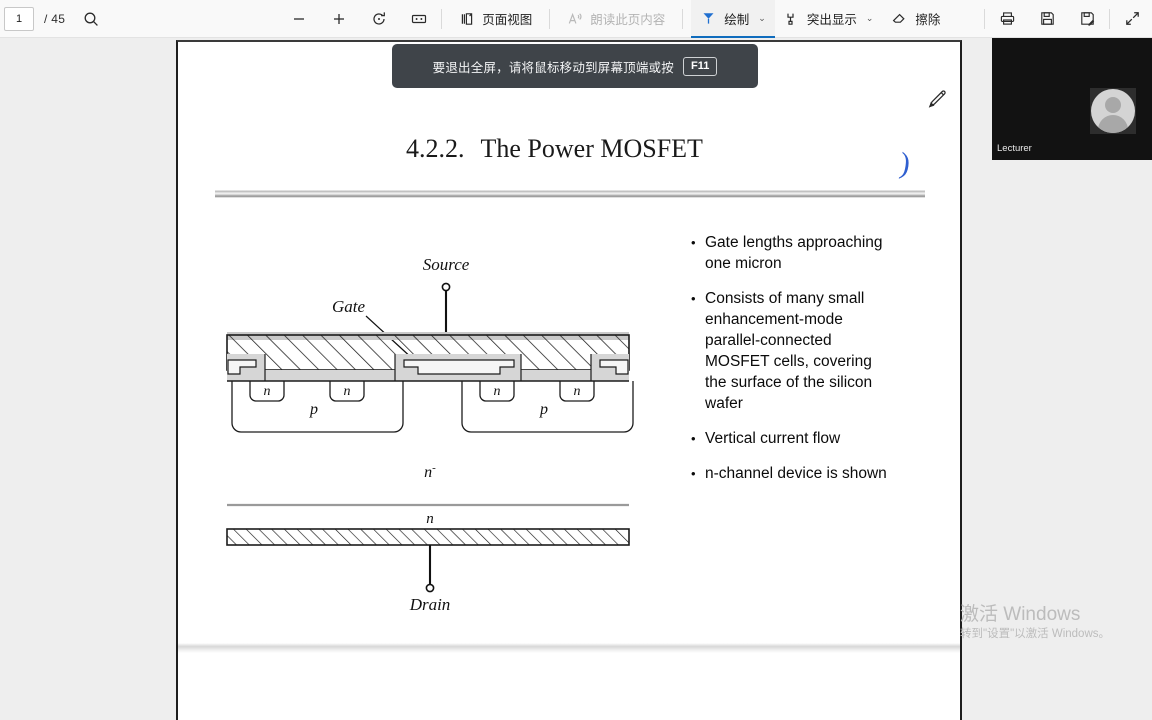 This screenshot has height=720, width=1152. I want to click on p-region-label-right: p, so click(543, 409).